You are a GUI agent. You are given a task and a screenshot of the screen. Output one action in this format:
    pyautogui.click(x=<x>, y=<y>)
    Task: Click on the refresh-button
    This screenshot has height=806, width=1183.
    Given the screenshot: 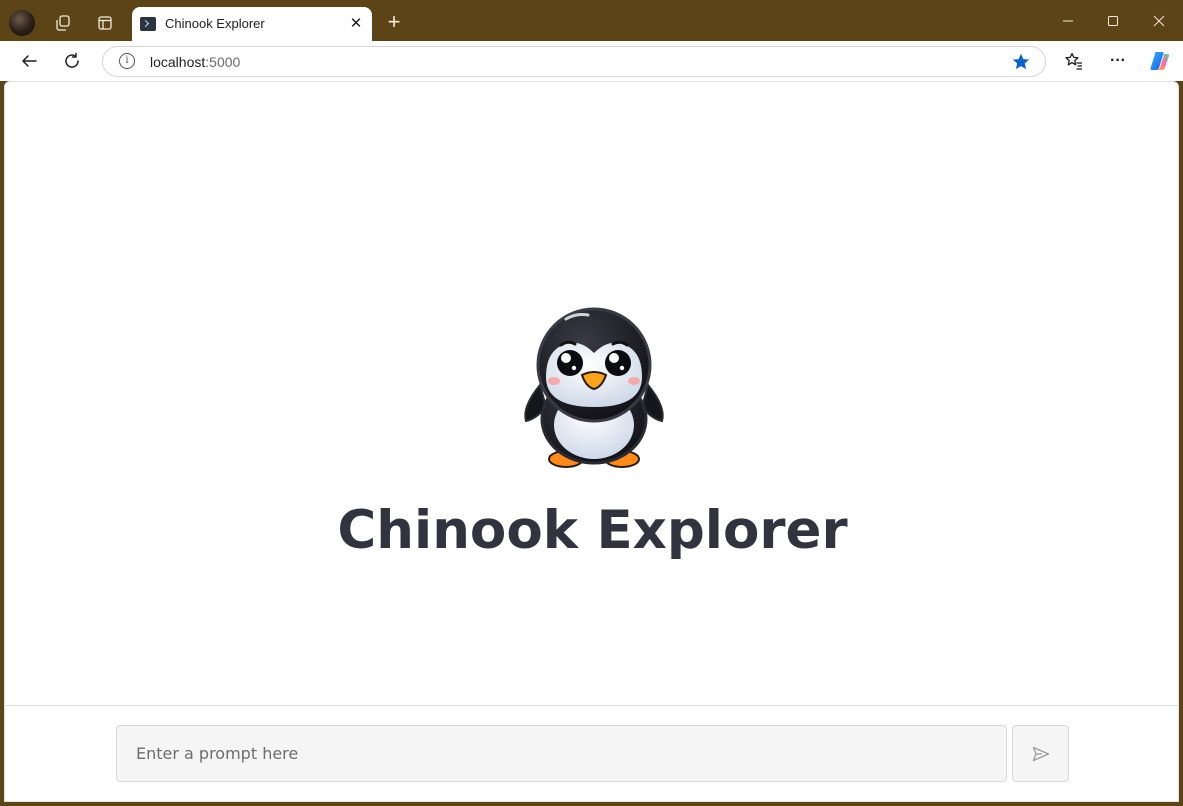 What is the action you would take?
    pyautogui.click(x=72, y=61)
    